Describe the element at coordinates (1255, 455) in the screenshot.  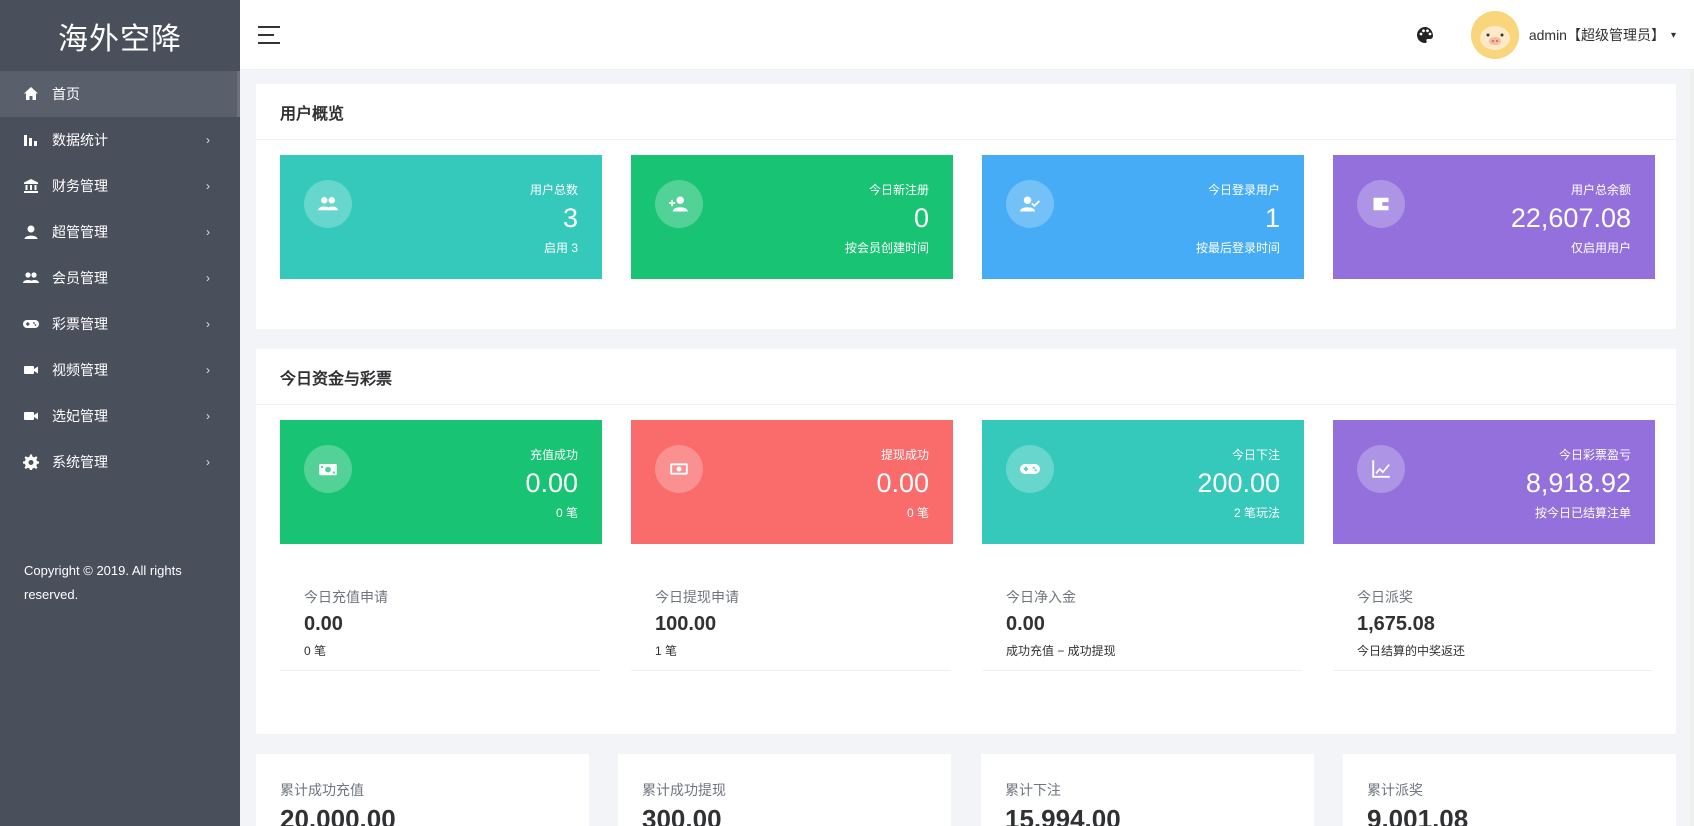
I see `stat-label: 今日下注` at that location.